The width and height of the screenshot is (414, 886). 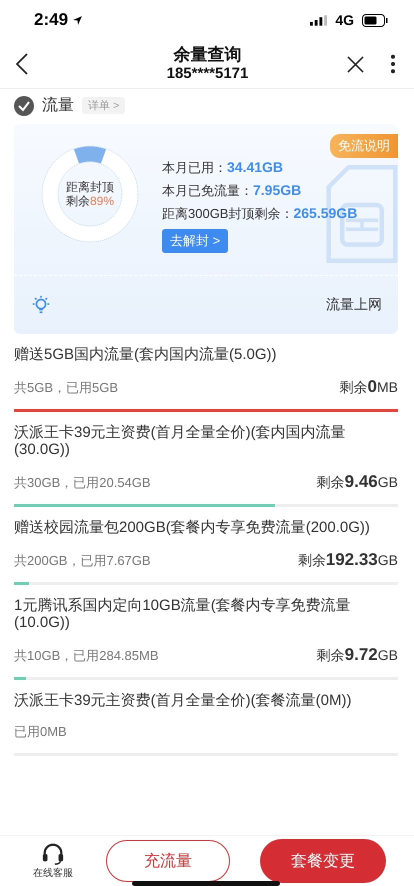 What do you see at coordinates (146, 354) in the screenshot?
I see `package-name: 赠送5GB国内流量(套内国内流量(5.0G))` at bounding box center [146, 354].